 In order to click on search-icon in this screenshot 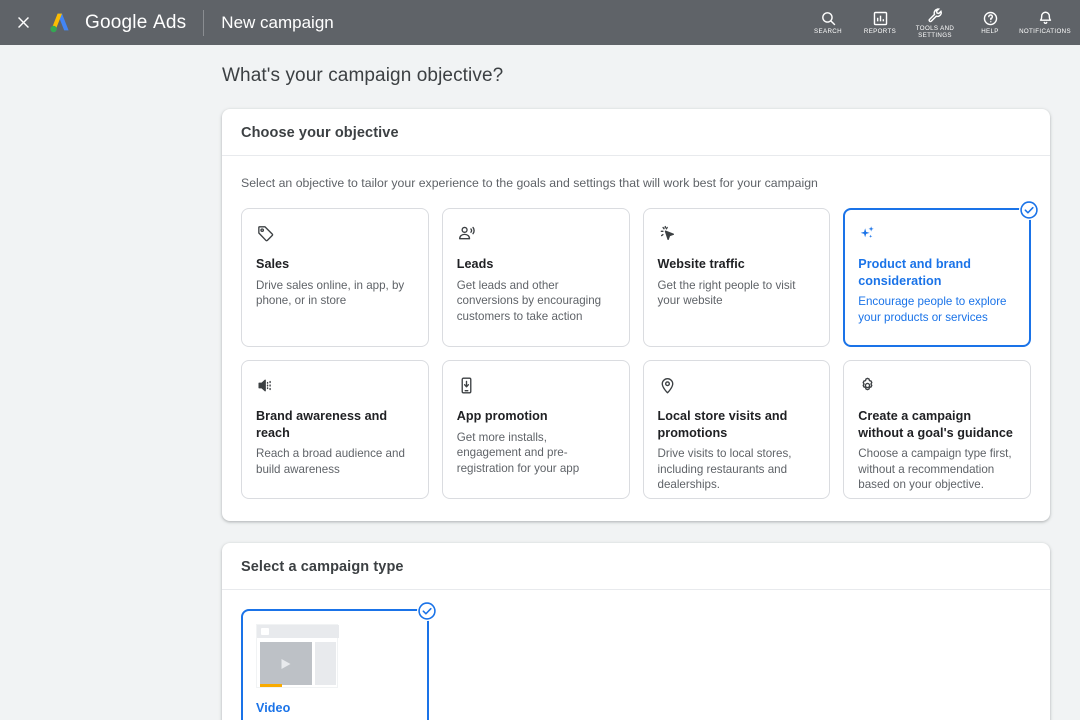, I will do `click(828, 18)`.